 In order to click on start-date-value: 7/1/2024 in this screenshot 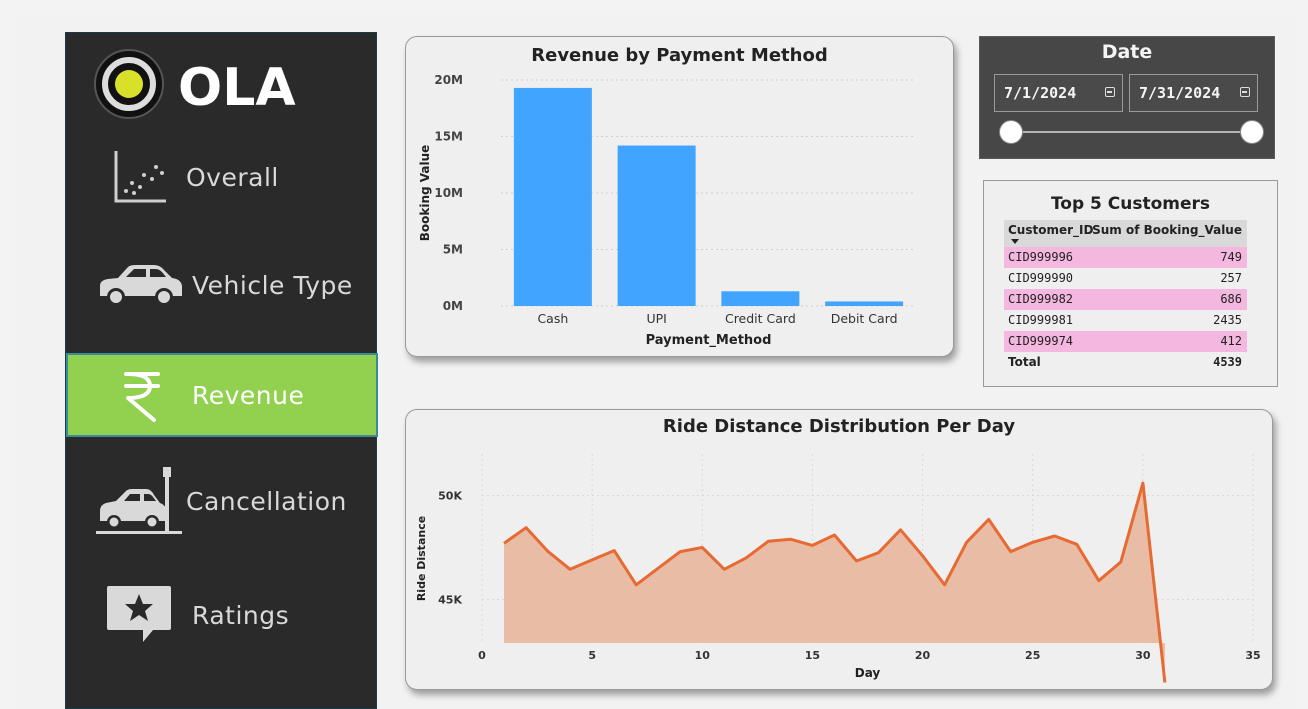, I will do `click(1040, 93)`.